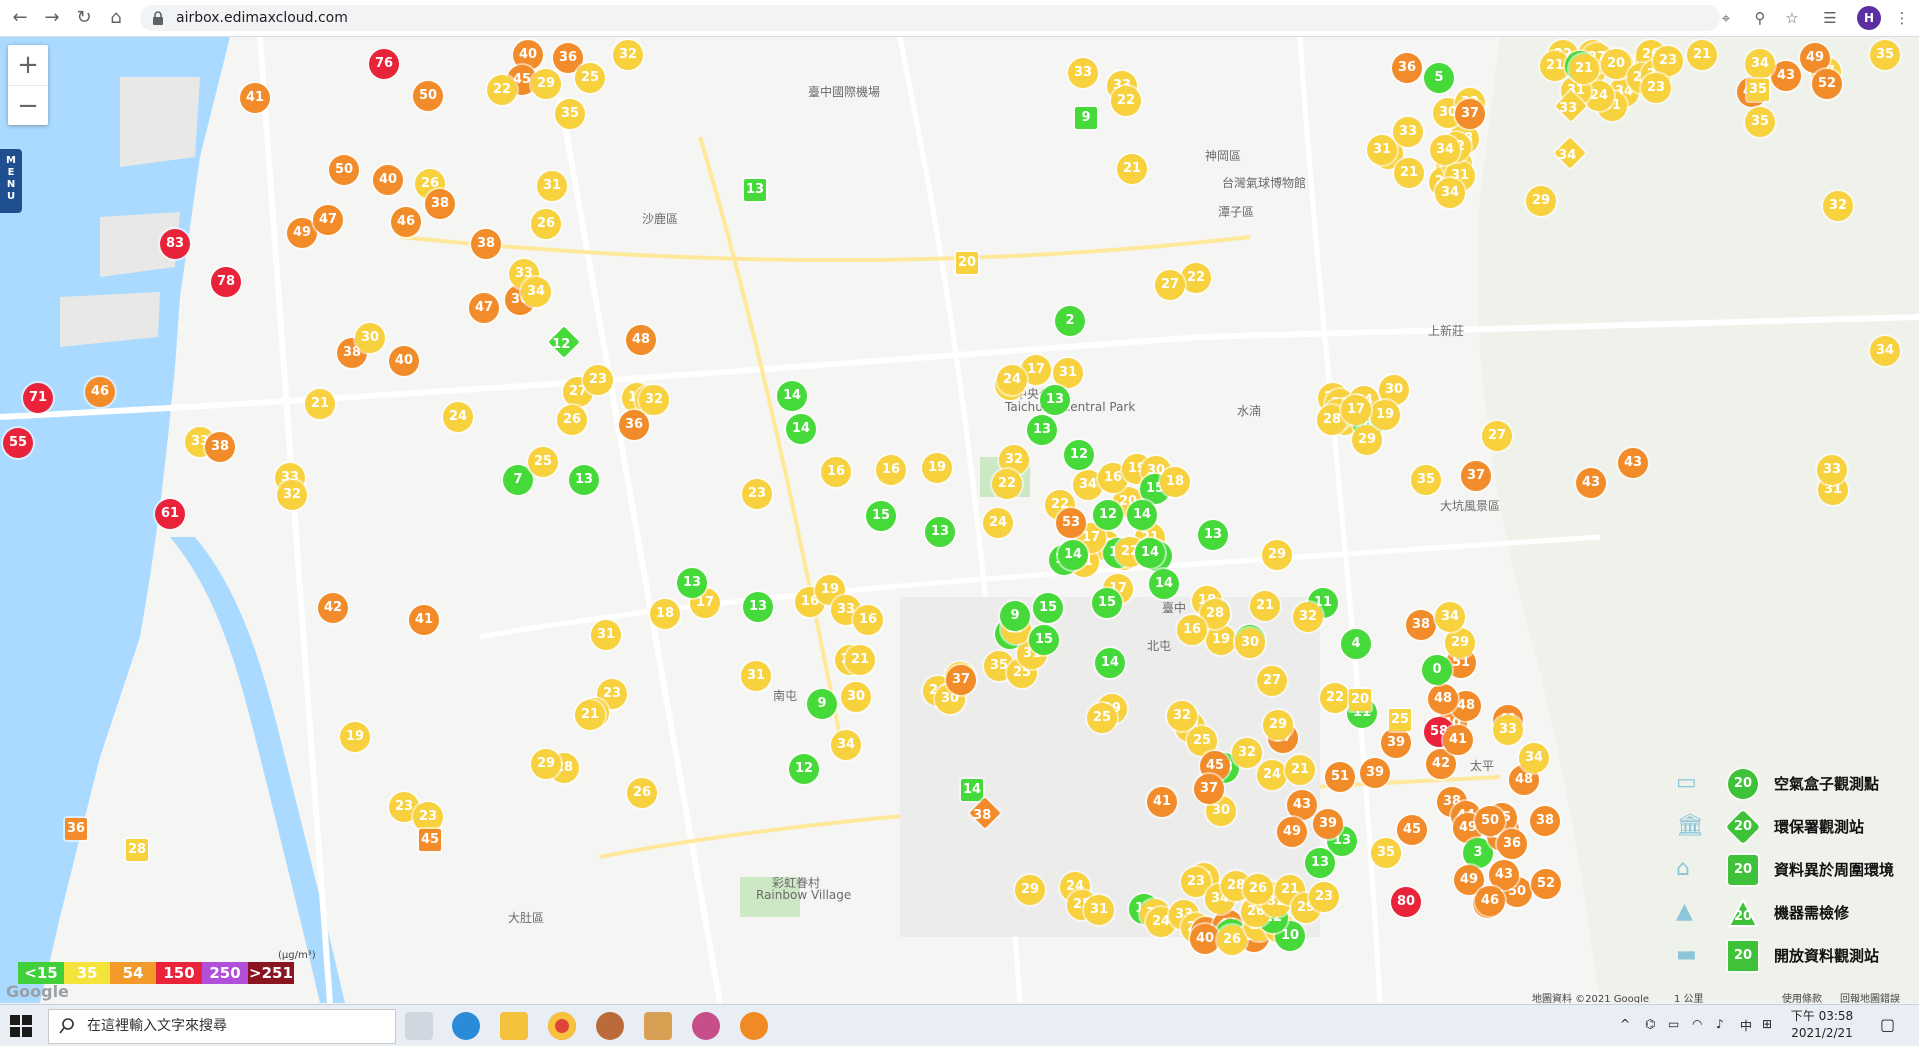 Image resolution: width=1919 pixels, height=1046 pixels. Describe the element at coordinates (1079, 455) in the screenshot. I see `aqi-marker: 12` at that location.